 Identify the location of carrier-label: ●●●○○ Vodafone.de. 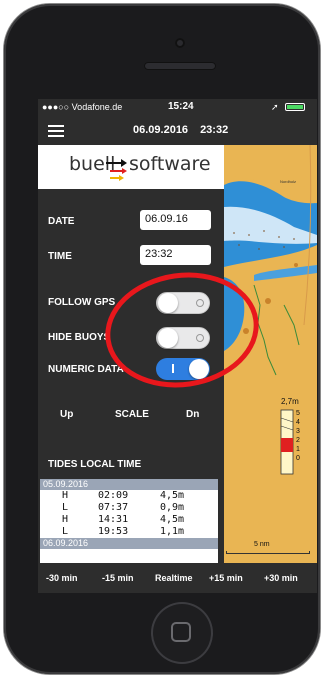
(82, 107).